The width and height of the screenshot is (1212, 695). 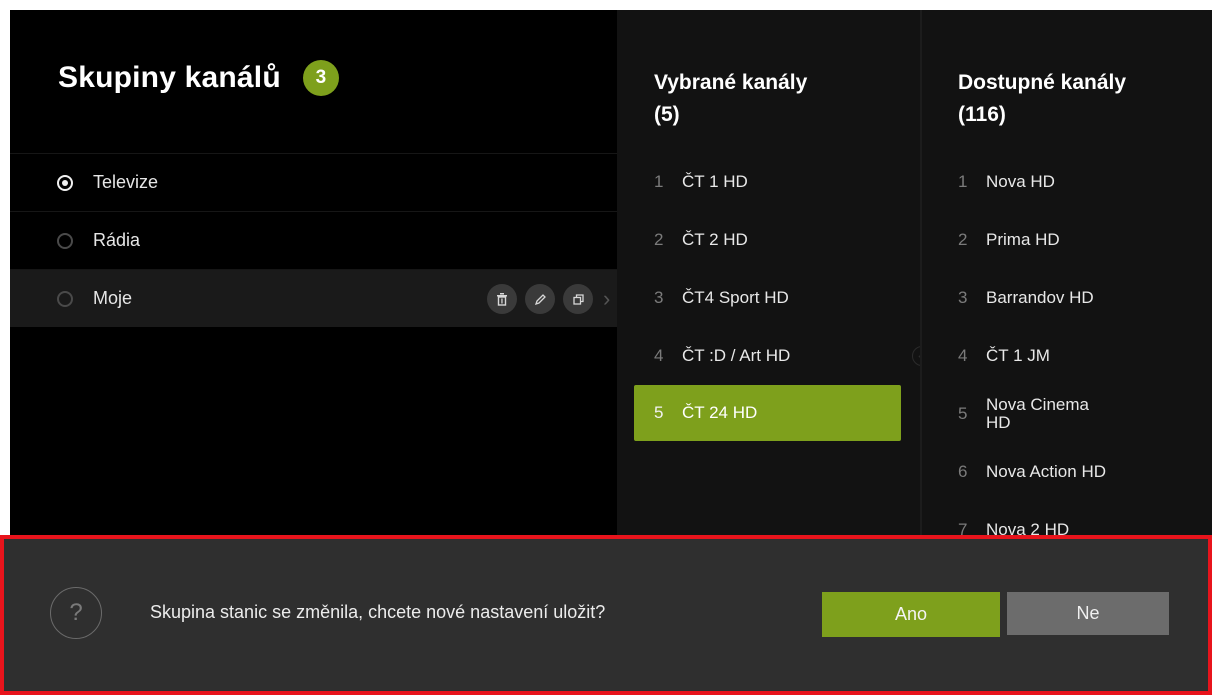 I want to click on available-channel-item: 3 Barrandov HD, so click(x=1067, y=298).